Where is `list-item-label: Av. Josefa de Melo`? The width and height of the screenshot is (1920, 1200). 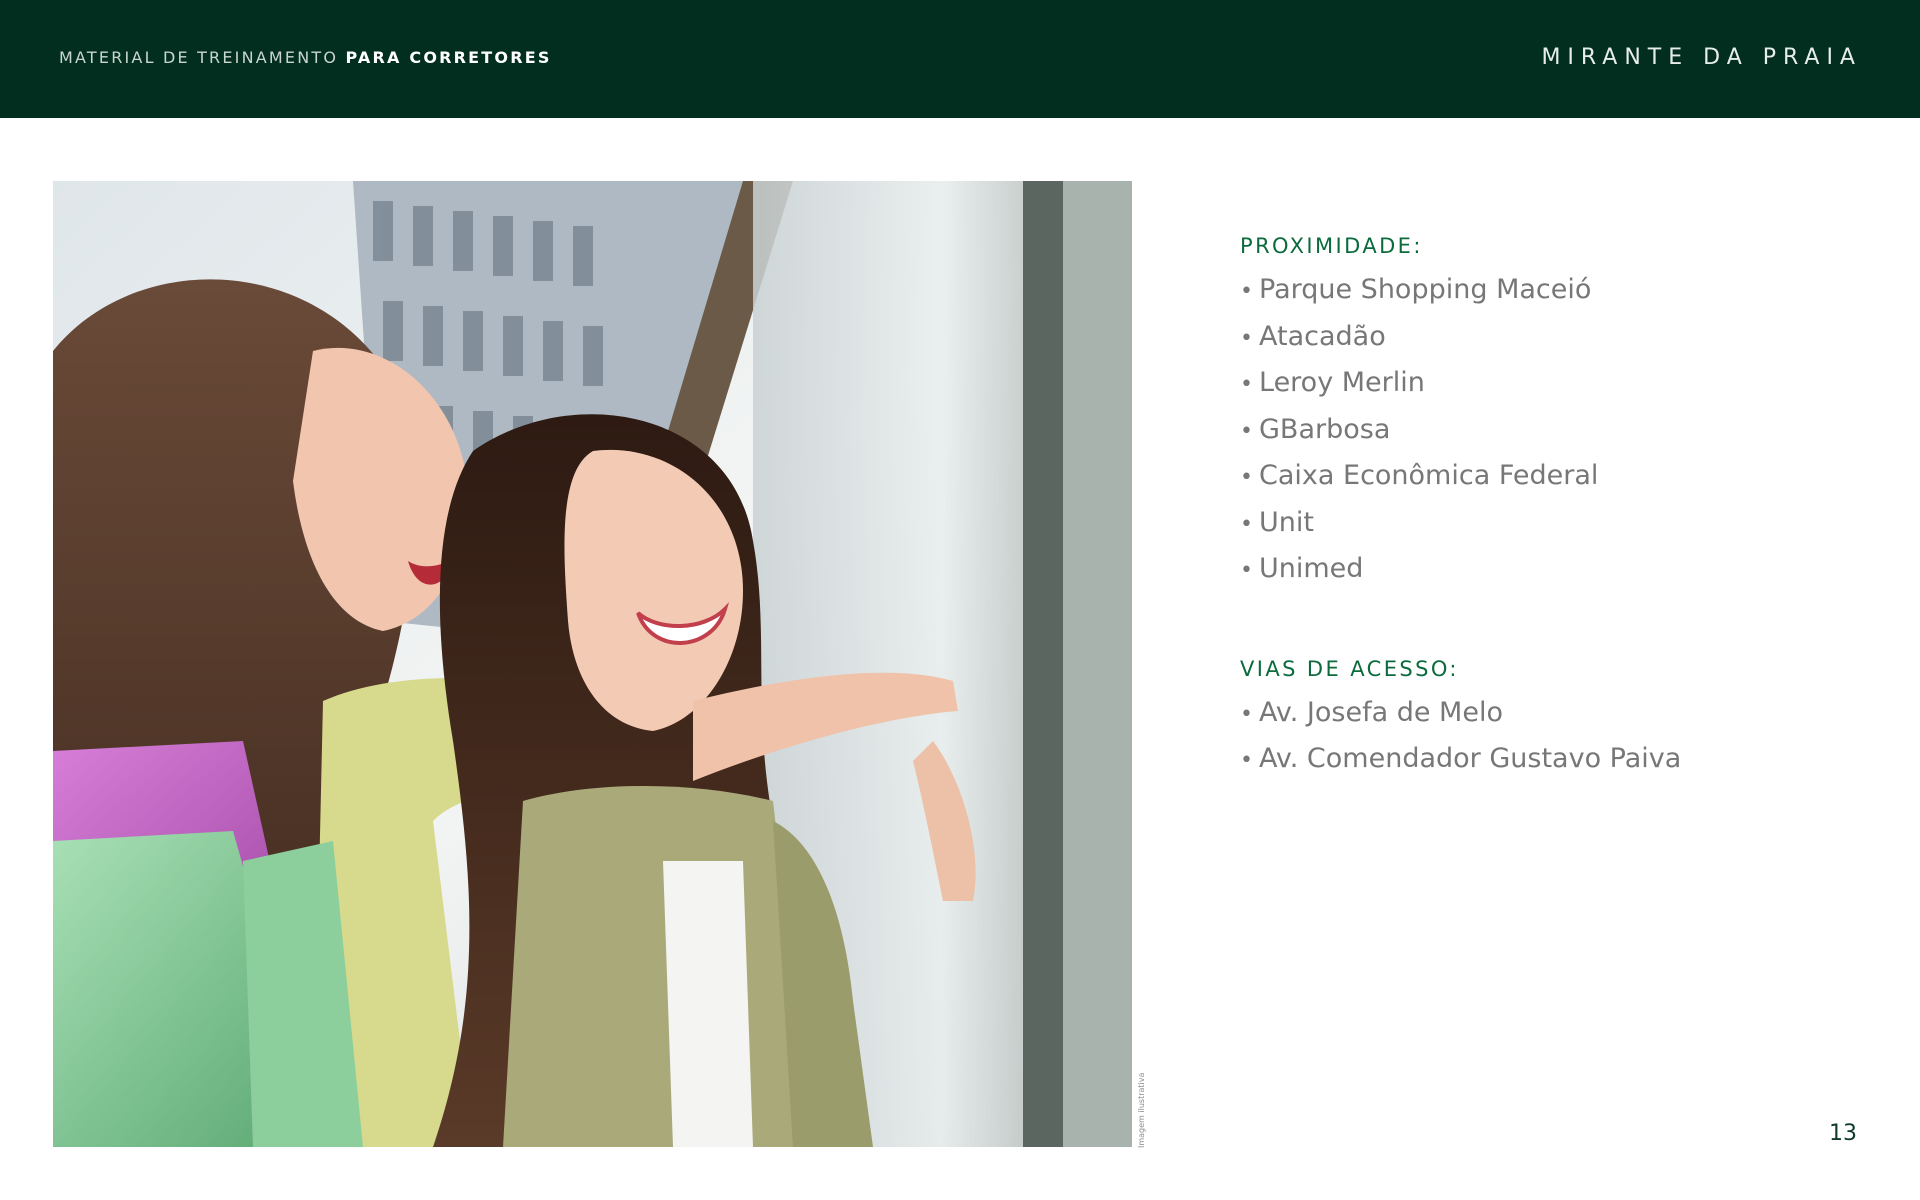 list-item-label: Av. Josefa de Melo is located at coordinates (1381, 712).